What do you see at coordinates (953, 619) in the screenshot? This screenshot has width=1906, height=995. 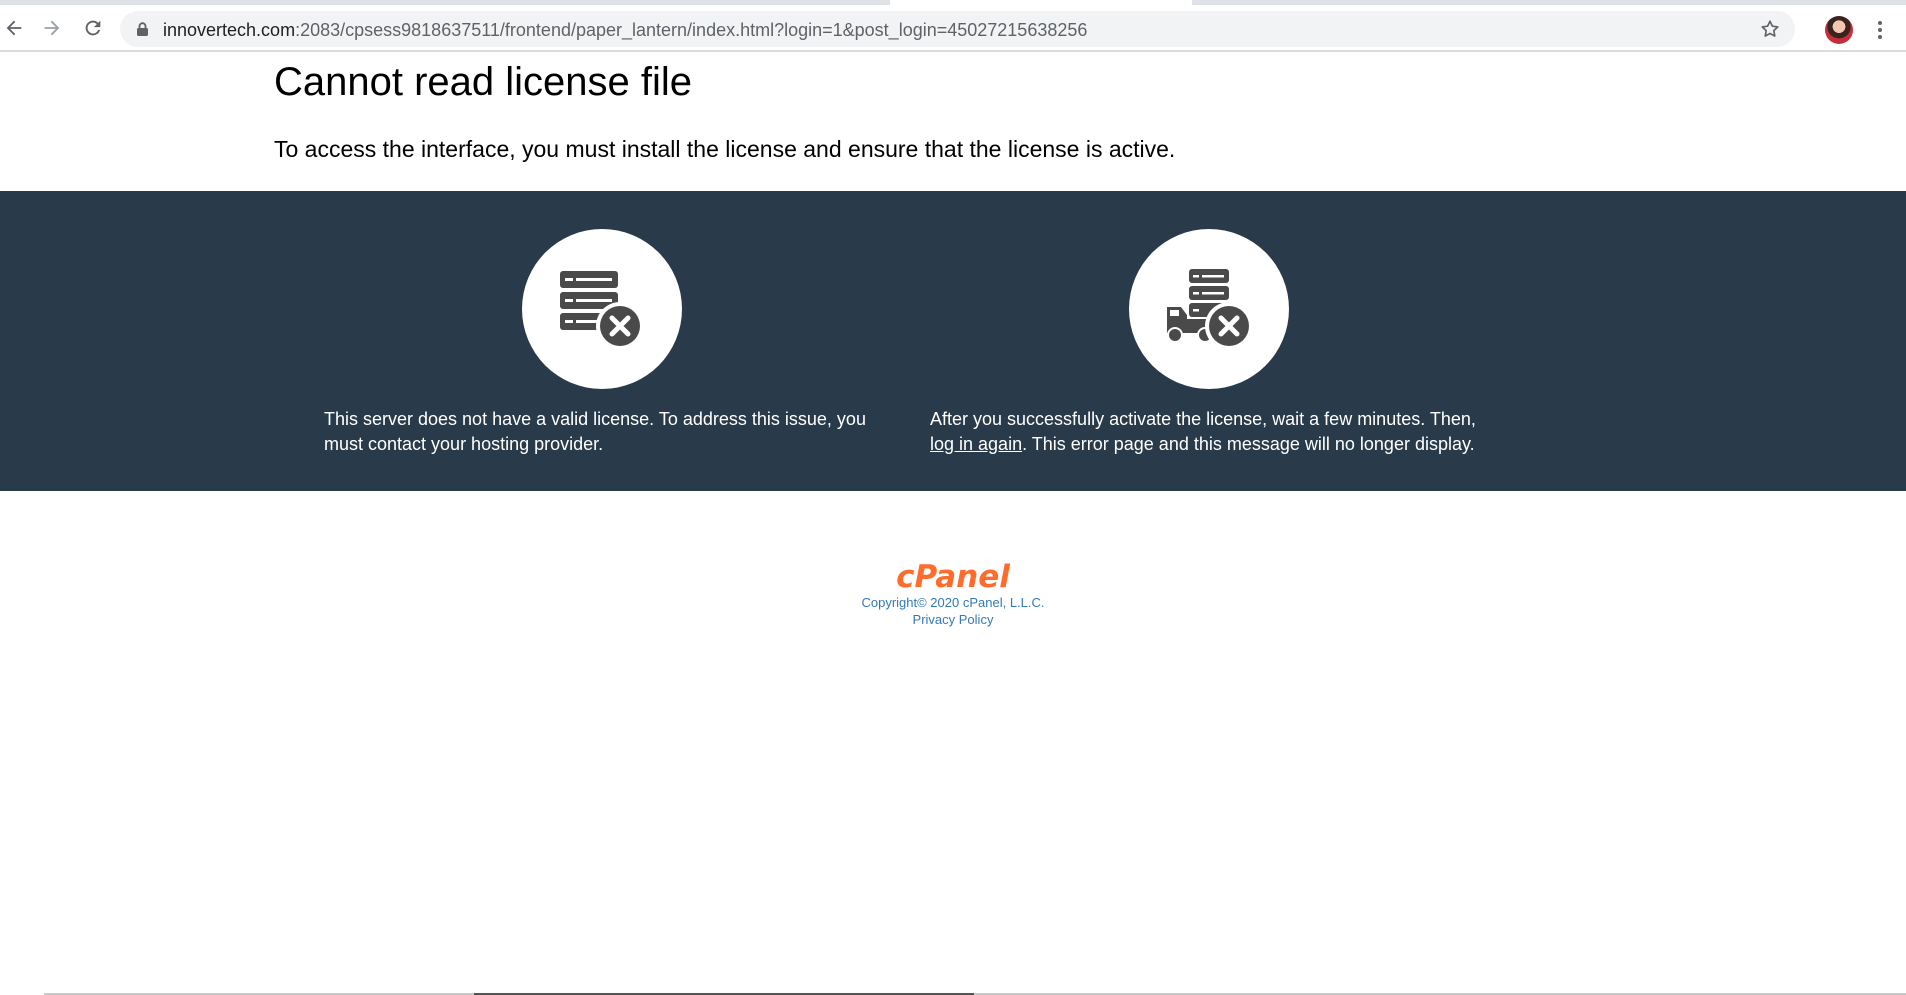 I see `privacy-policy-link: Privacy Policy` at bounding box center [953, 619].